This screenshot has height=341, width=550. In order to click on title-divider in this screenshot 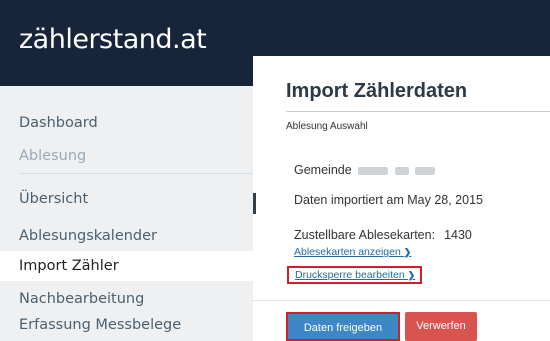, I will do `click(418, 111)`.